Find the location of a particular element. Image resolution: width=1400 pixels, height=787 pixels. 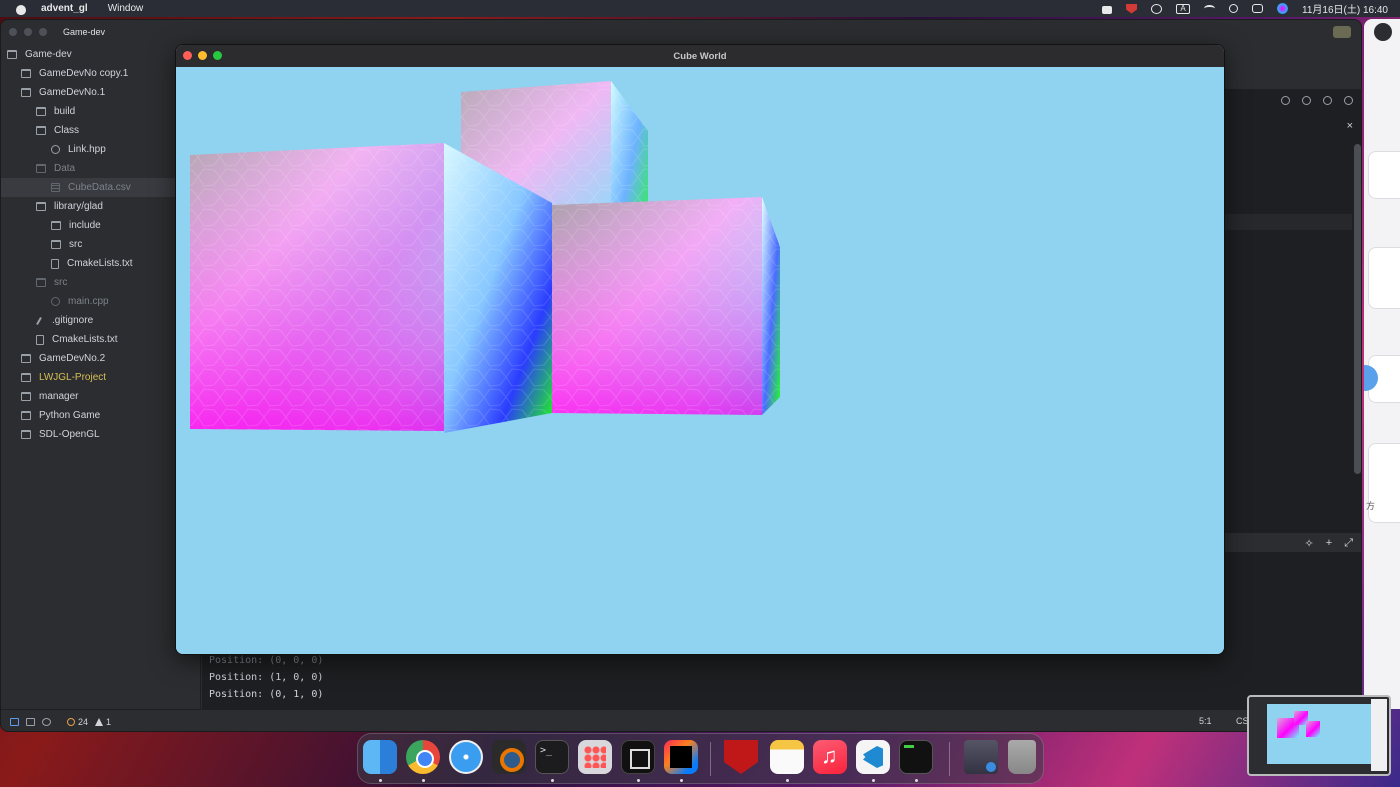

wifi-icon is located at coordinates (1210, 8).